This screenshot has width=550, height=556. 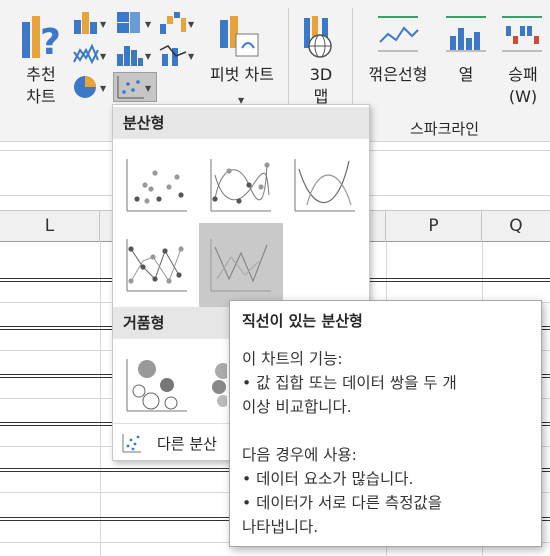 I want to click on scatter-smooth-lines-markers-option, so click(x=241, y=185).